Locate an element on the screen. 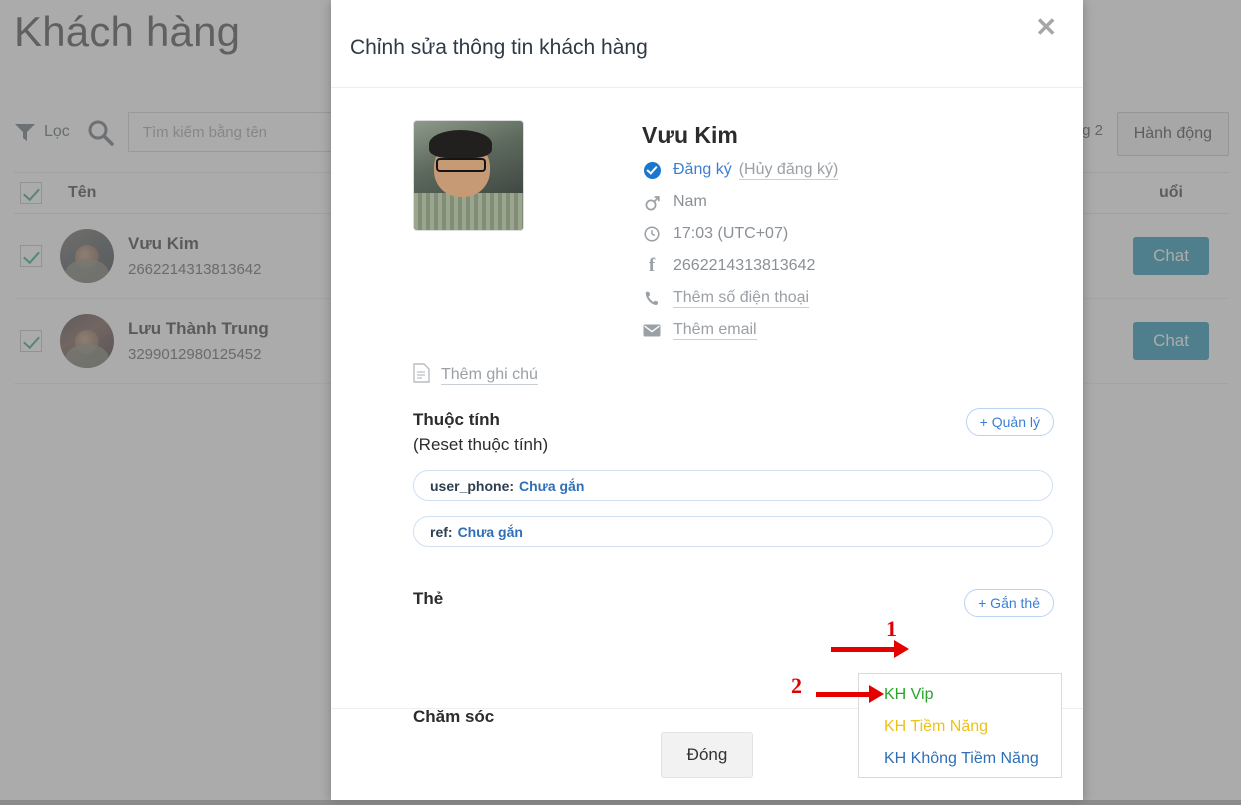  info-row-phone: Thêm số điện thoại is located at coordinates (740, 298).